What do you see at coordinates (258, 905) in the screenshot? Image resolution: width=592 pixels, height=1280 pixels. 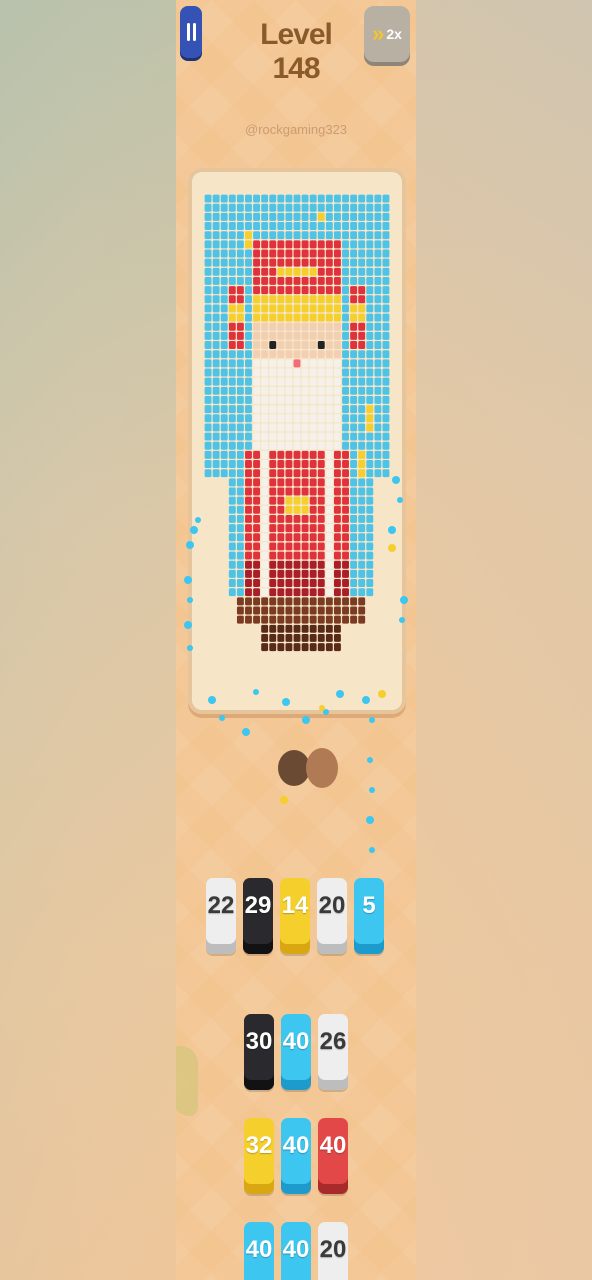 I see `chip-count: 29` at bounding box center [258, 905].